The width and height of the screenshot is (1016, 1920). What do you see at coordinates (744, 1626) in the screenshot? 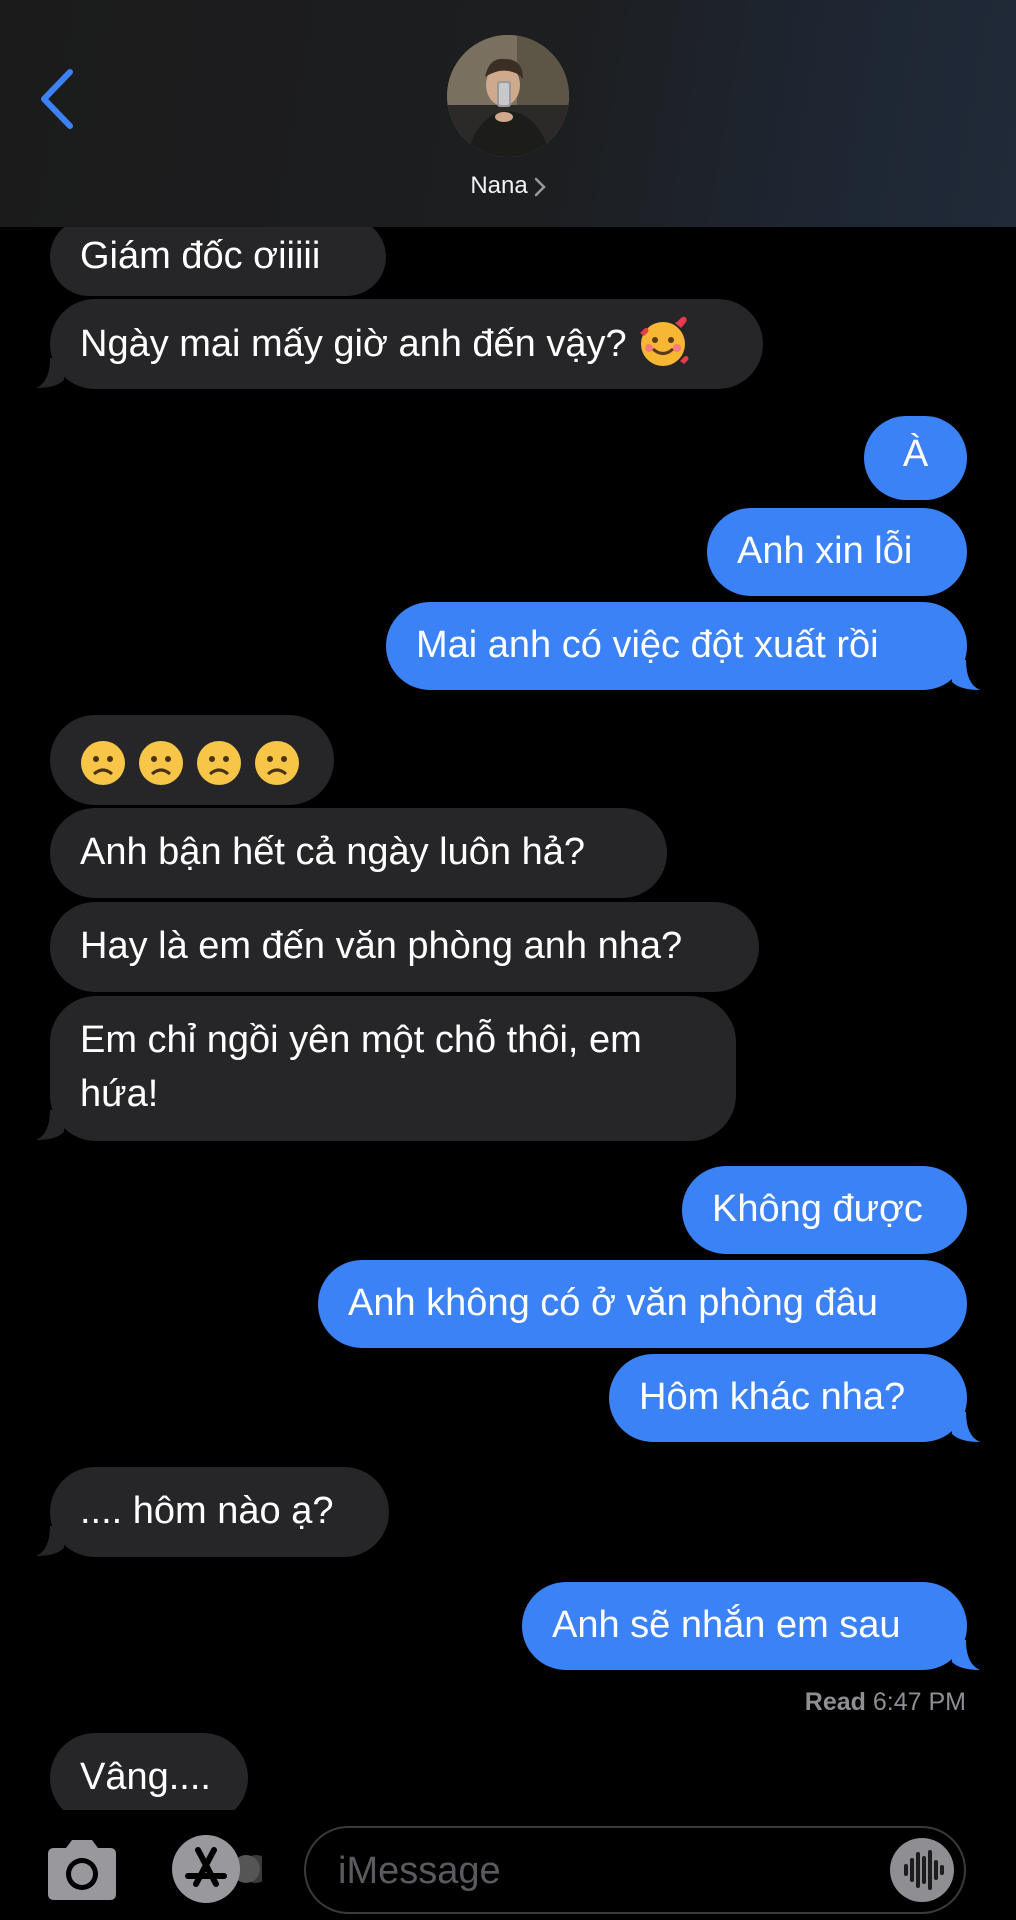
I see `message-outgoing: Anh sẽ nhắn em sau` at bounding box center [744, 1626].